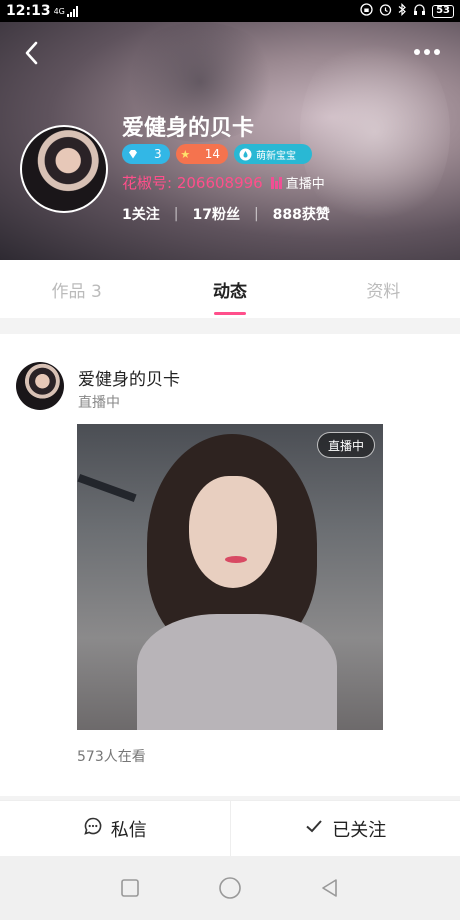 Image resolution: width=460 pixels, height=920 pixels. What do you see at coordinates (301, 215) in the screenshot?
I see `likes-count: 888获赞` at bounding box center [301, 215].